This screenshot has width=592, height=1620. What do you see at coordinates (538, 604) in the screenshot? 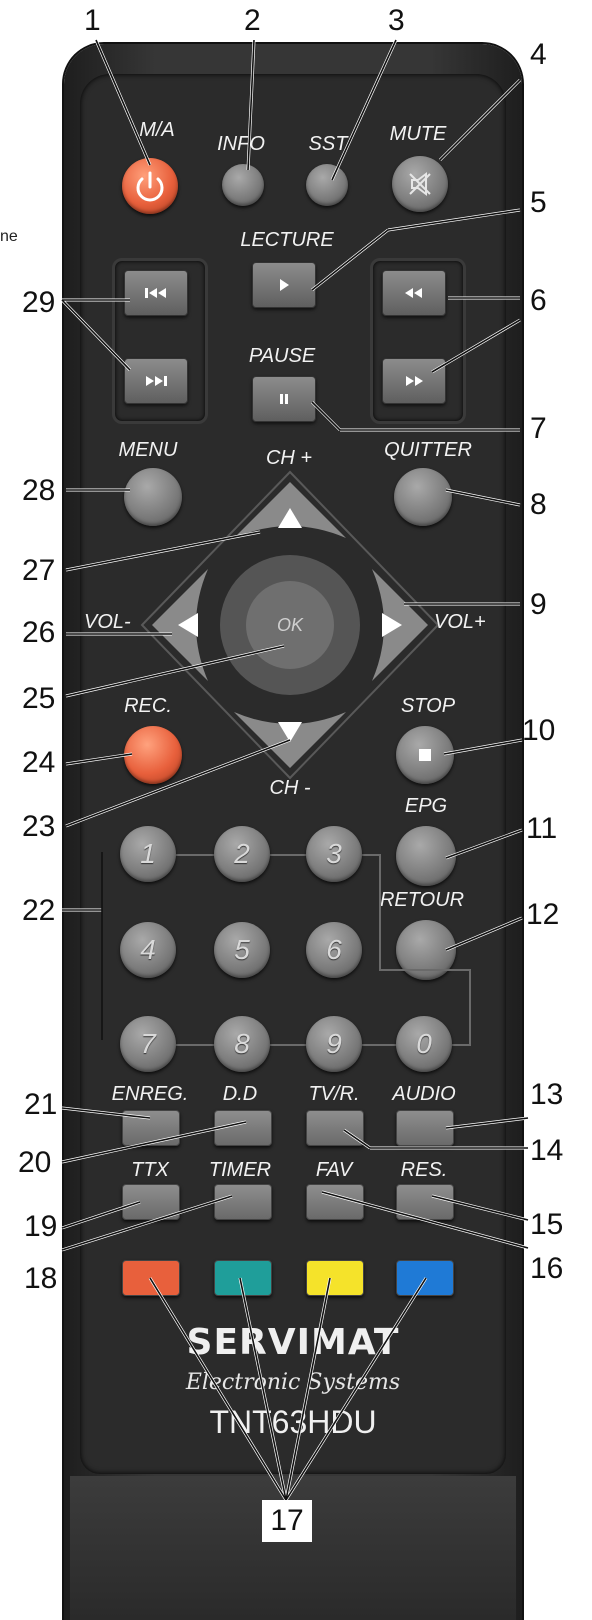
I see `callout-9: 9` at bounding box center [538, 604].